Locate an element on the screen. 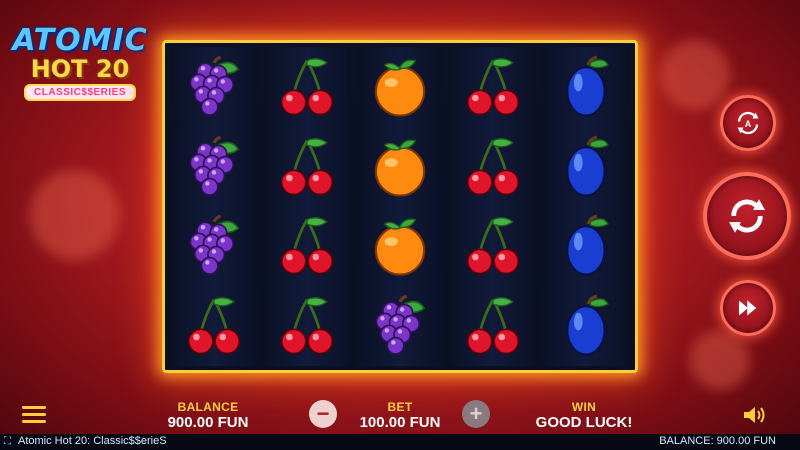 This screenshot has height=450, width=800. bet-display: BET 100.00 FUN is located at coordinates (400, 415).